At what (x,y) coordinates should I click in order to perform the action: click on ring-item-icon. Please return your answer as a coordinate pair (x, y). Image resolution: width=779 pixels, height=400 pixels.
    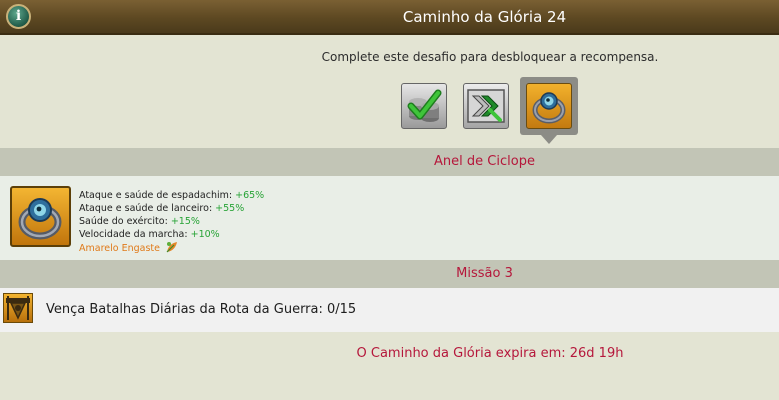
    Looking at the image, I should click on (40, 216).